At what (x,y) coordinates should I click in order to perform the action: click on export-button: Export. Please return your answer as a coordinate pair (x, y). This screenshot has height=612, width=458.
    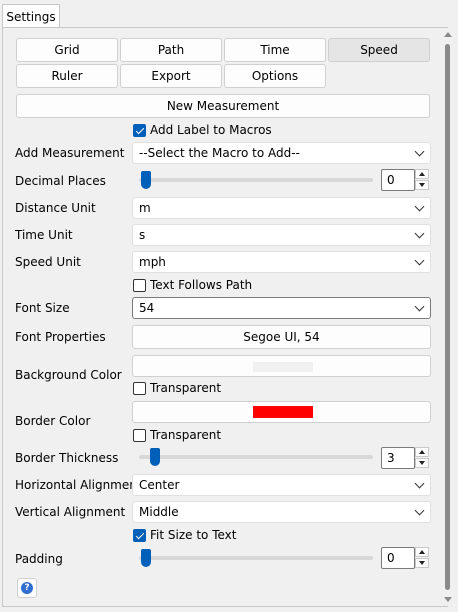
    Looking at the image, I should click on (171, 76).